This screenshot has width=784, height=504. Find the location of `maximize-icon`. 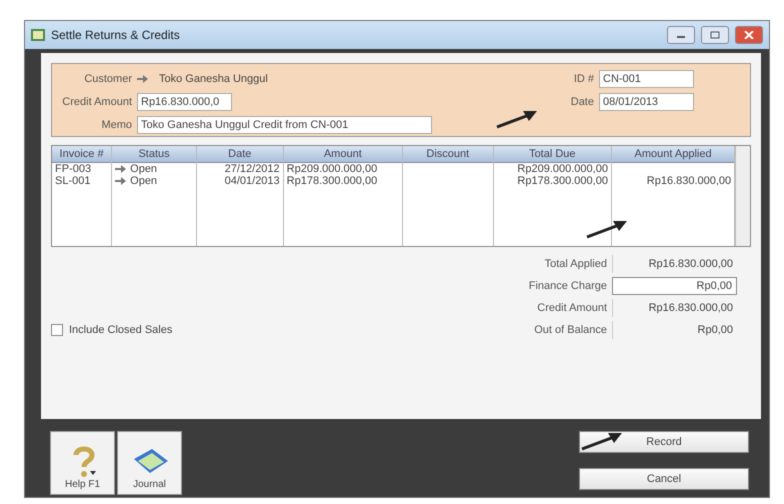

maximize-icon is located at coordinates (715, 35).